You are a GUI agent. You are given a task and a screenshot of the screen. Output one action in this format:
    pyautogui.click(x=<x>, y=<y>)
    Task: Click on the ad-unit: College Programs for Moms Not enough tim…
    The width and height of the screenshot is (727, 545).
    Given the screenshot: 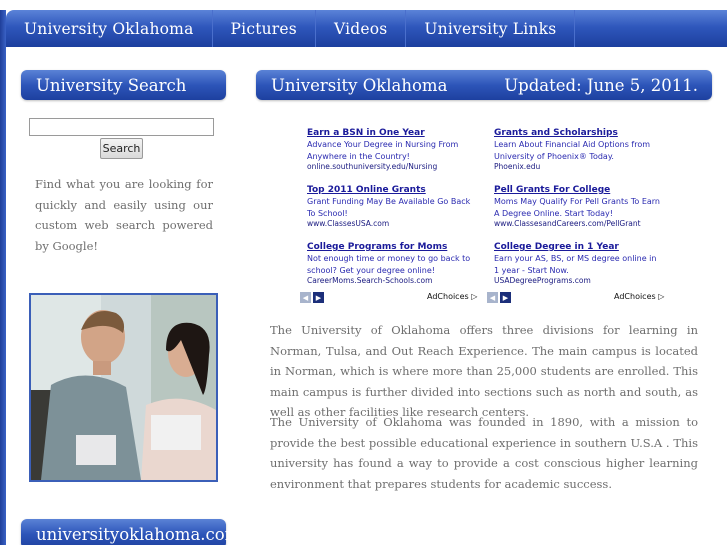 What is the action you would take?
    pyautogui.click(x=392, y=263)
    